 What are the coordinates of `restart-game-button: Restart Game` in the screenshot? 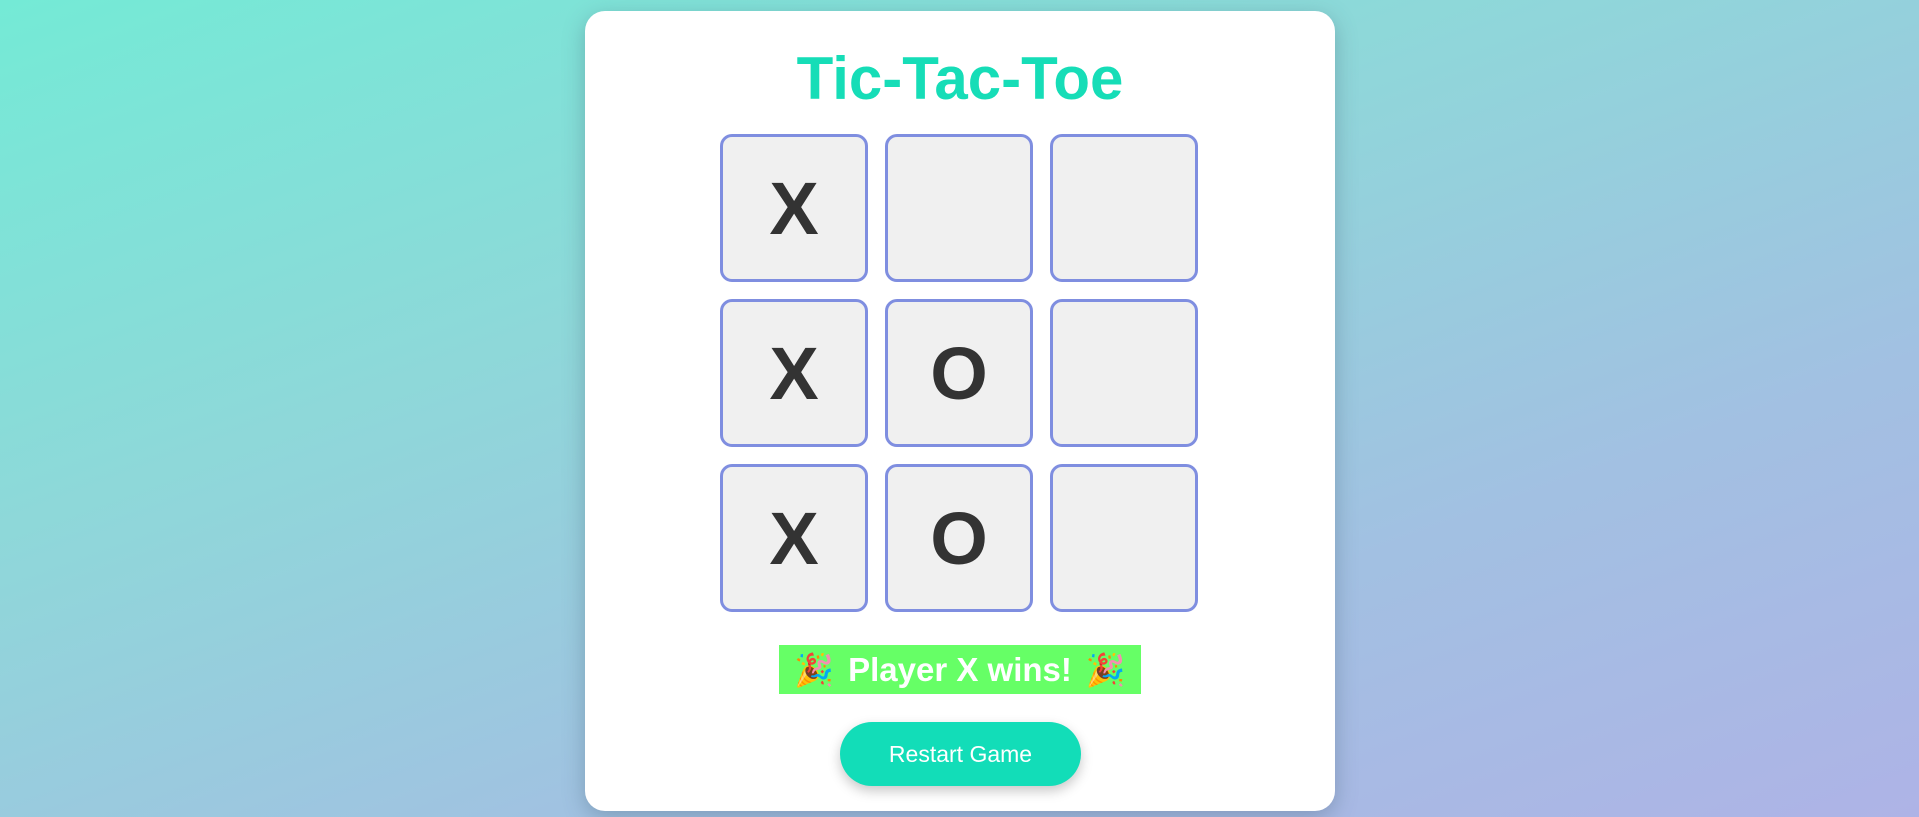 It's located at (960, 754).